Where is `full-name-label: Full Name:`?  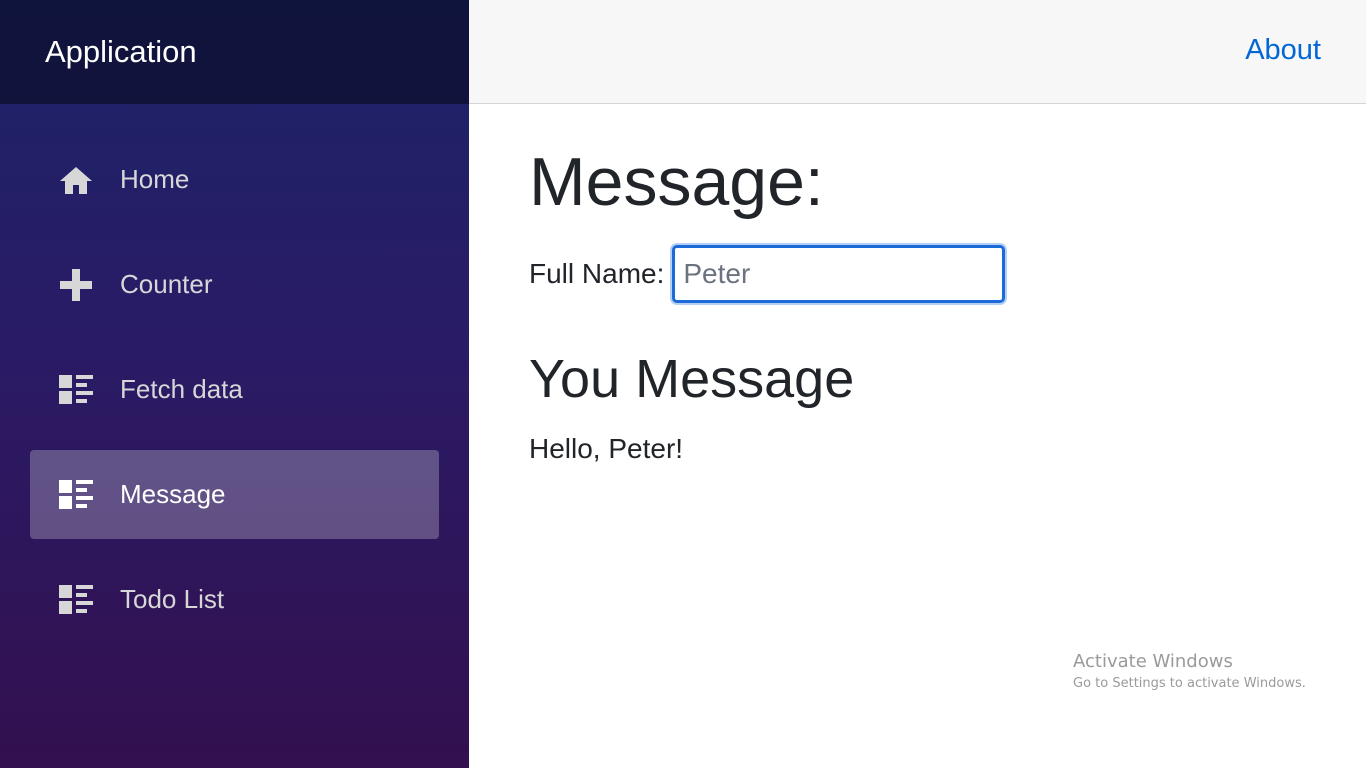
full-name-label: Full Name: is located at coordinates (597, 273).